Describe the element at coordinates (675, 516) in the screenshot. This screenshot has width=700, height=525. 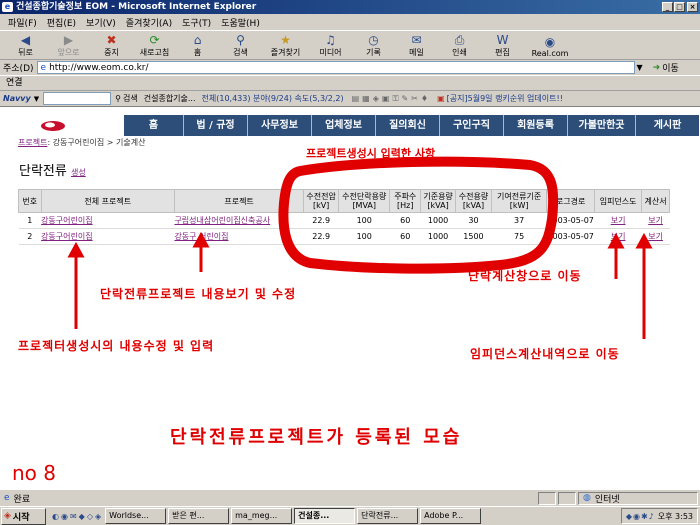
I see `clock: 오후 3:53` at that location.